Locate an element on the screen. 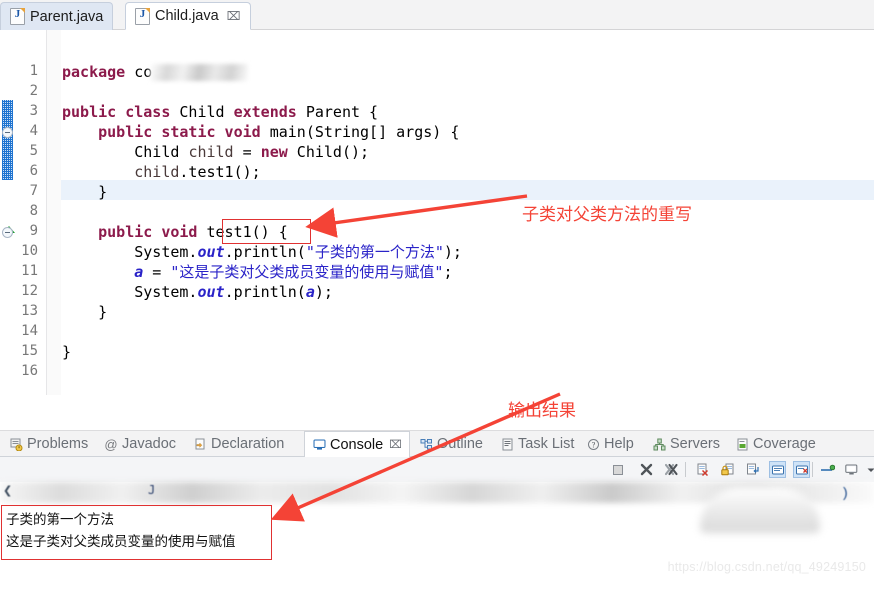 Image resolution: width=874 pixels, height=590 pixels. editor-tab-label: Child.java is located at coordinates (187, 16).